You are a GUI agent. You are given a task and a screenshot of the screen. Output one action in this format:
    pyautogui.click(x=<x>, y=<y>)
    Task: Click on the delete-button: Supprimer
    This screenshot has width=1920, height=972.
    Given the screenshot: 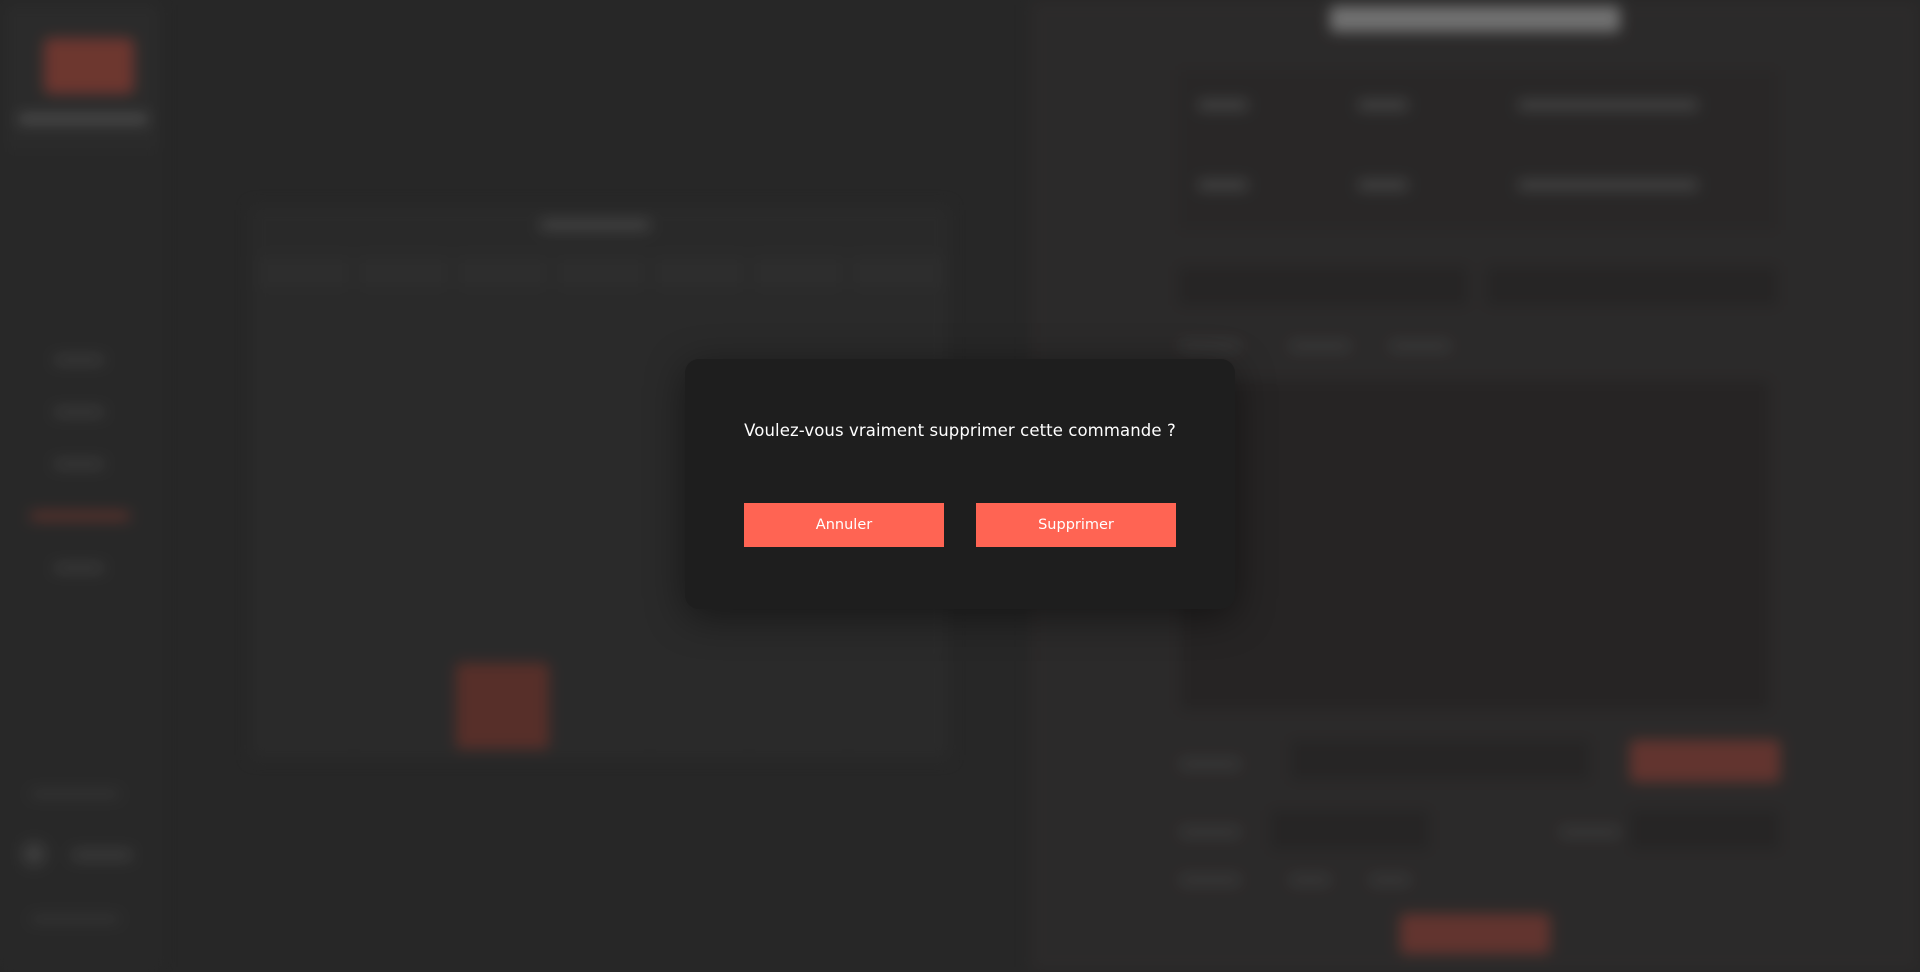 What is the action you would take?
    pyautogui.click(x=1076, y=525)
    